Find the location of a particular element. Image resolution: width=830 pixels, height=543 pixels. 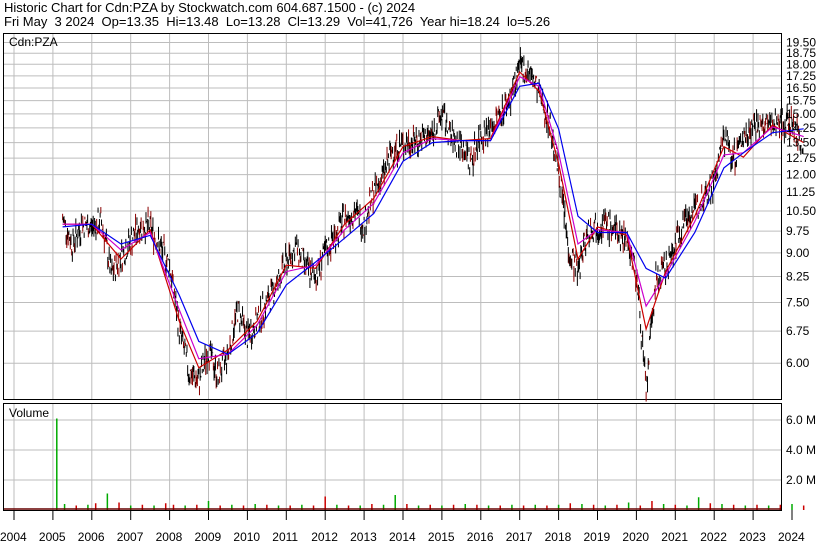

price-tick-label: 9.00 is located at coordinates (798, 253).